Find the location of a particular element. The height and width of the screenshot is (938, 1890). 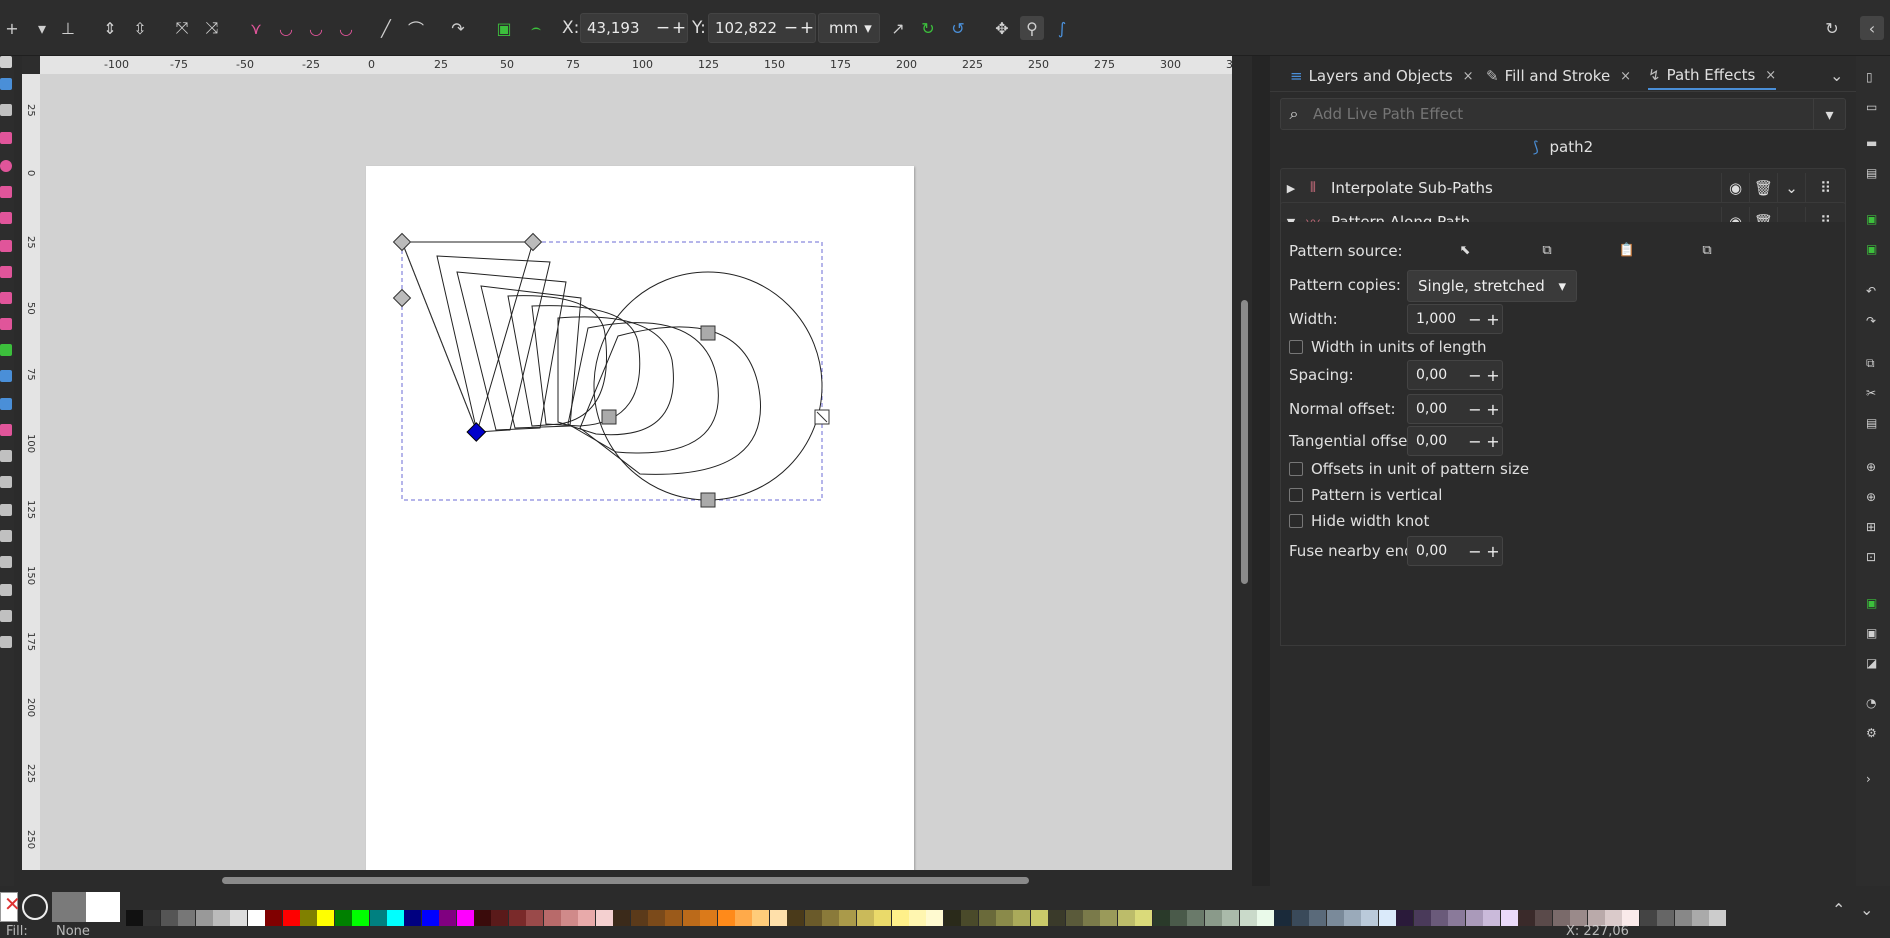

edit-clip-icon: ⌢ is located at coordinates (536, 28).